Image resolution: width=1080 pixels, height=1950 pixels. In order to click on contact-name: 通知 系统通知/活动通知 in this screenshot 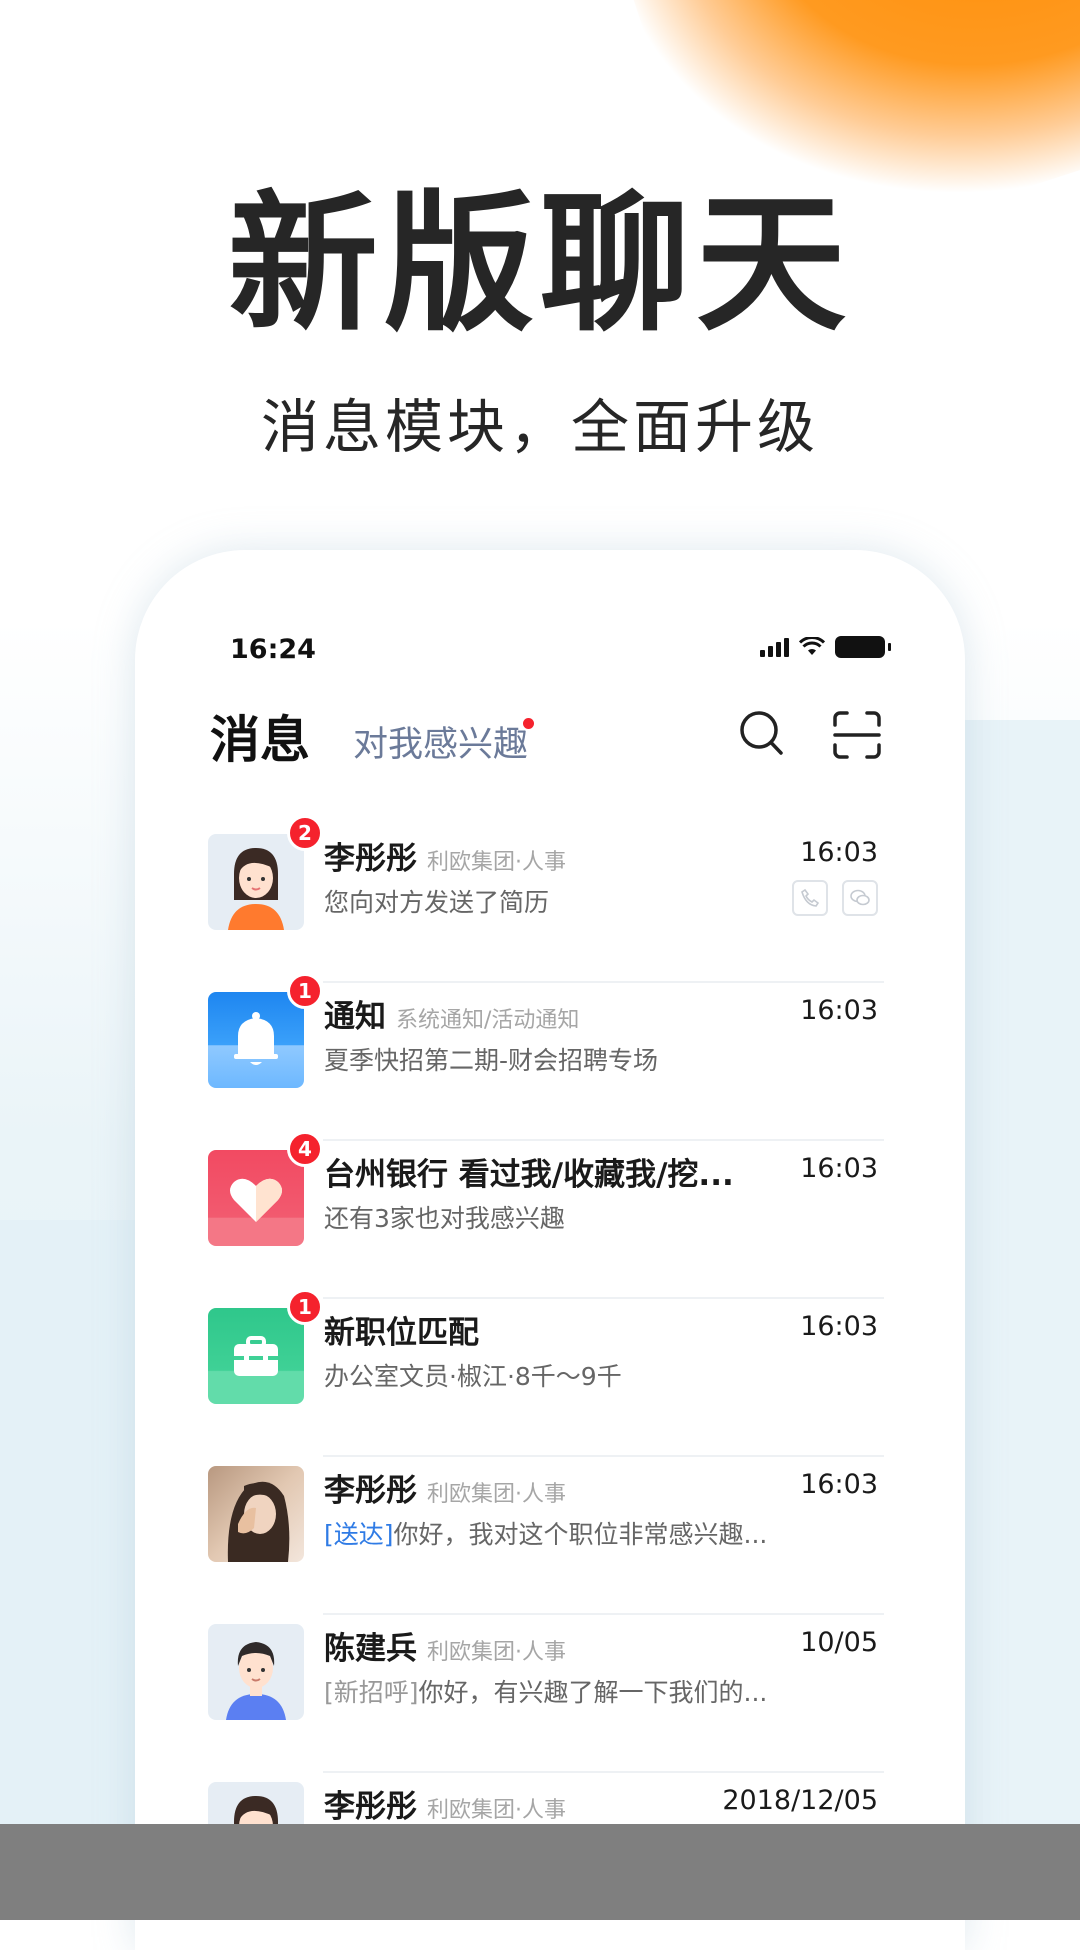, I will do `click(452, 1017)`.